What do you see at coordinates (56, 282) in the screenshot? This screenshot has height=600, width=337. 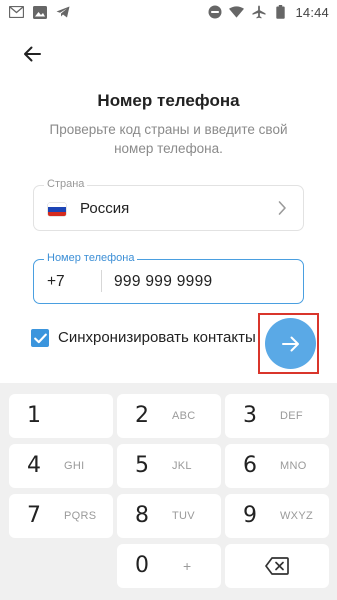 I see `phone-code-input: +7` at bounding box center [56, 282].